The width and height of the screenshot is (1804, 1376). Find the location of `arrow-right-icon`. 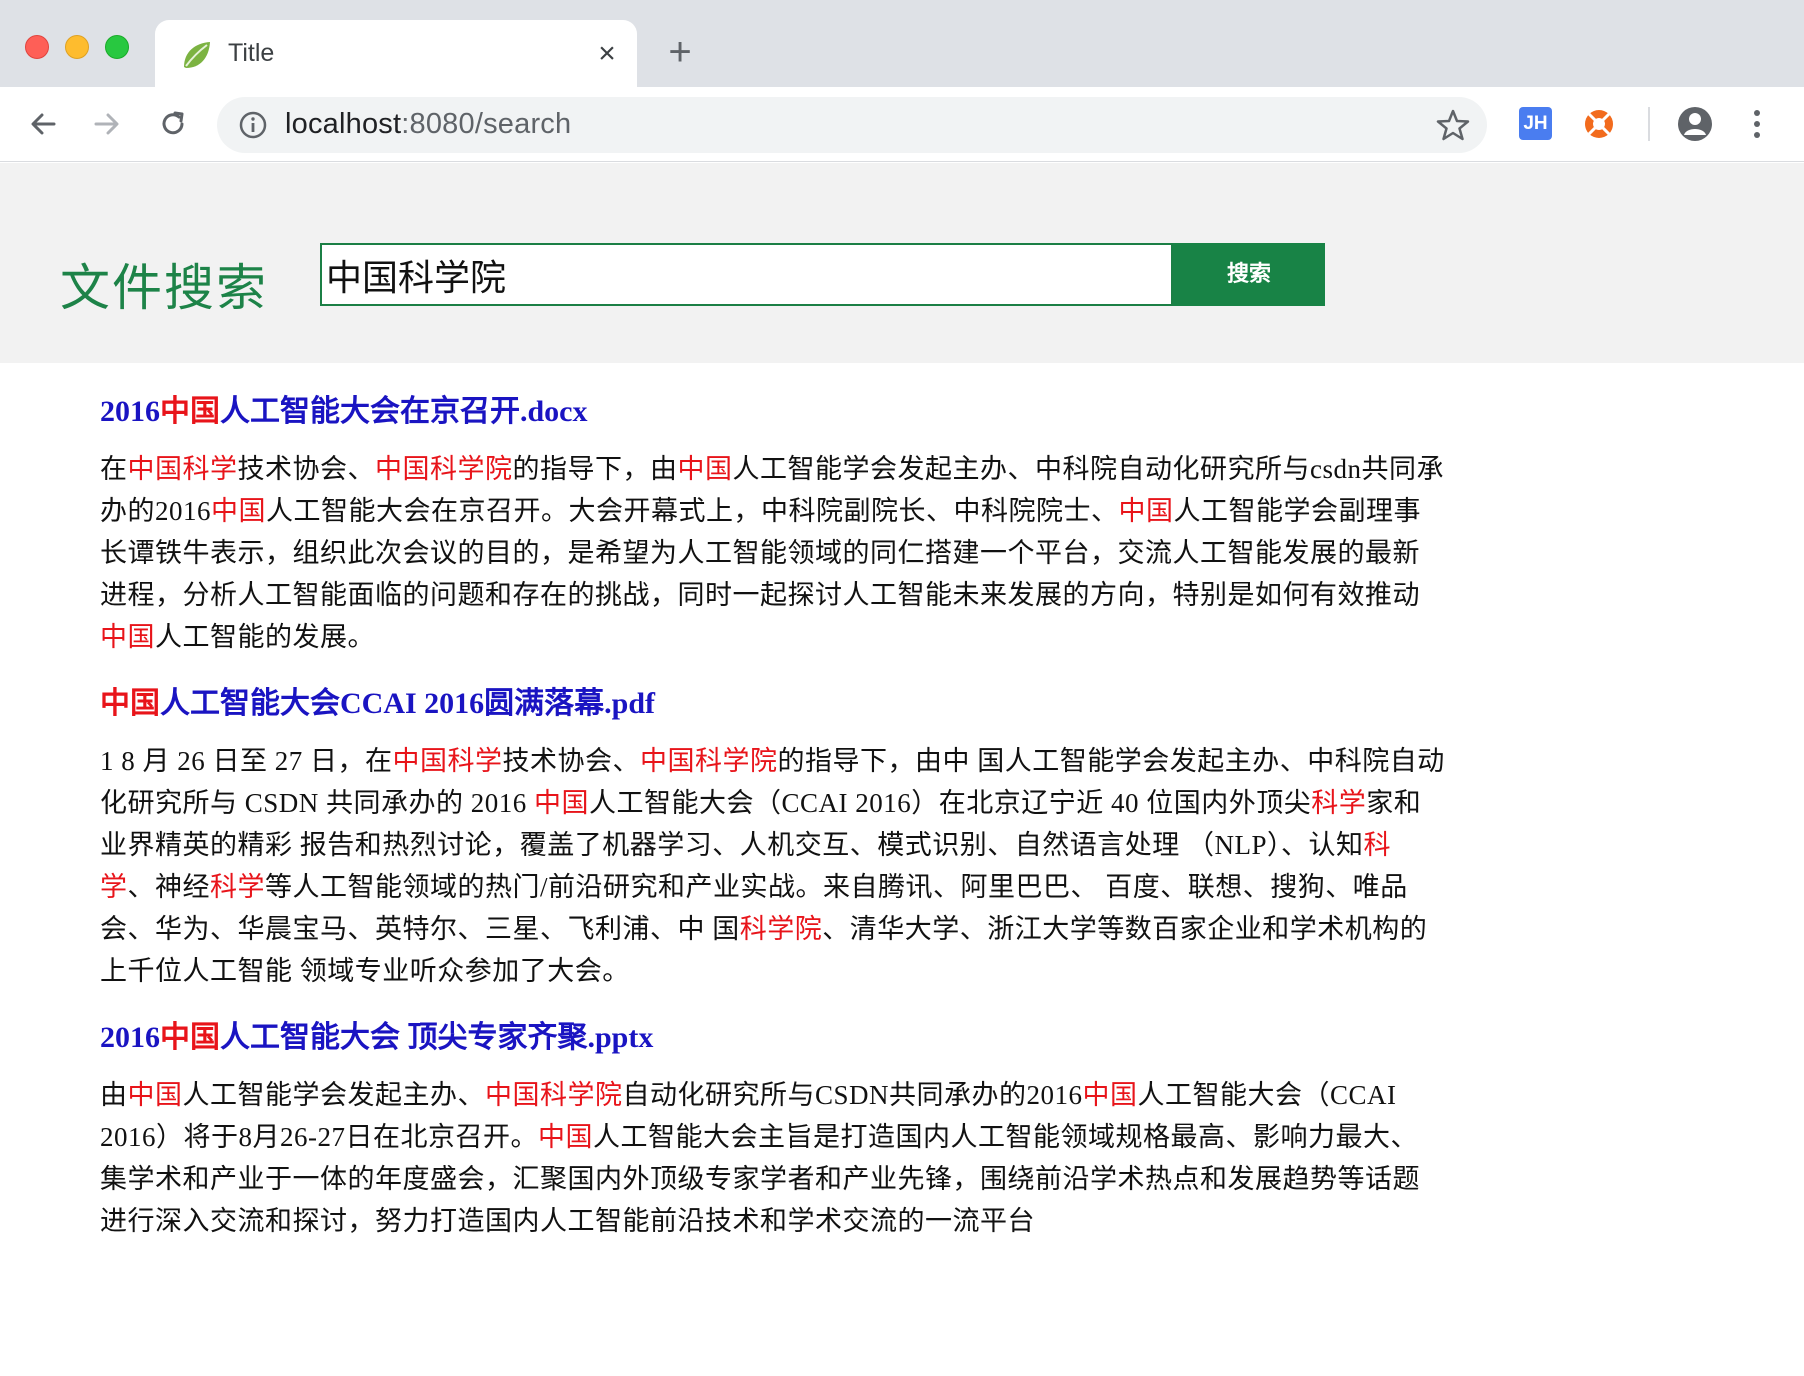

arrow-right-icon is located at coordinates (106, 124).